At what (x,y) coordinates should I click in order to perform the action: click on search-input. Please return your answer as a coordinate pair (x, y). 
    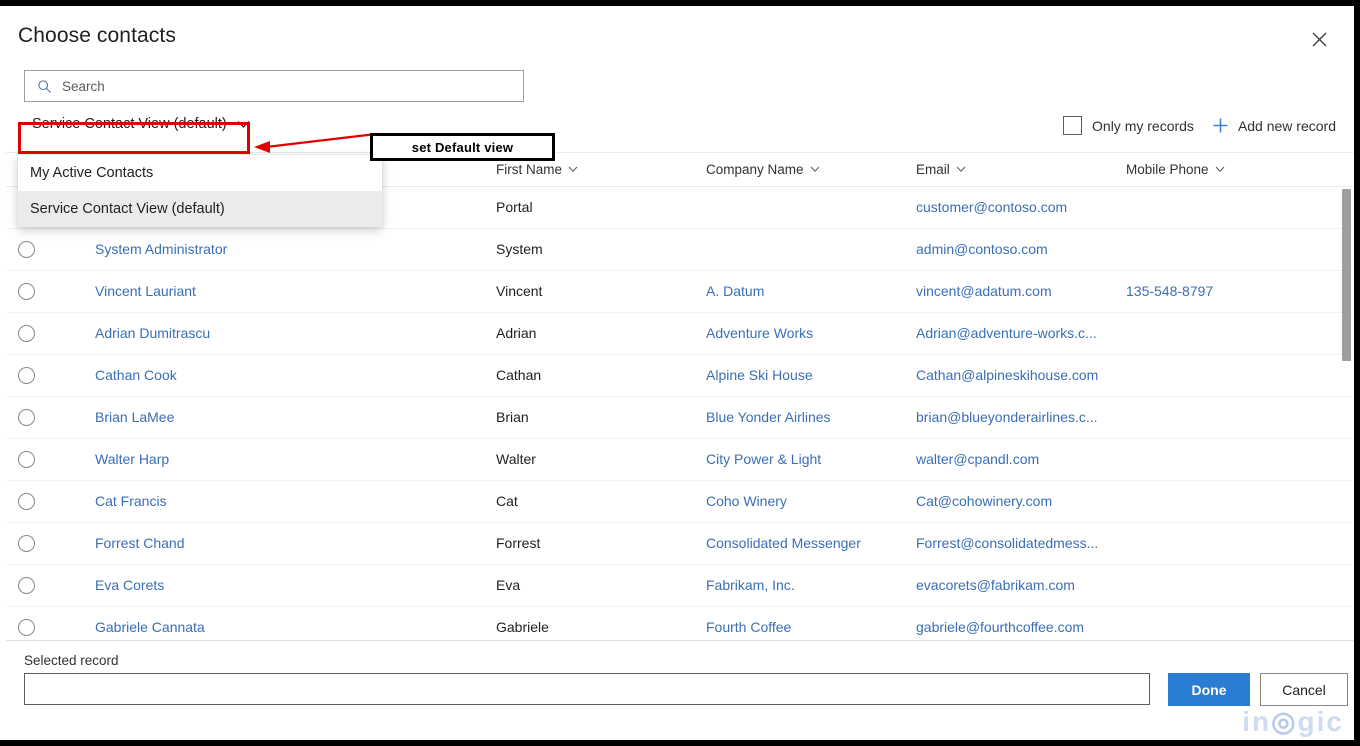
    Looking at the image, I should click on (272, 86).